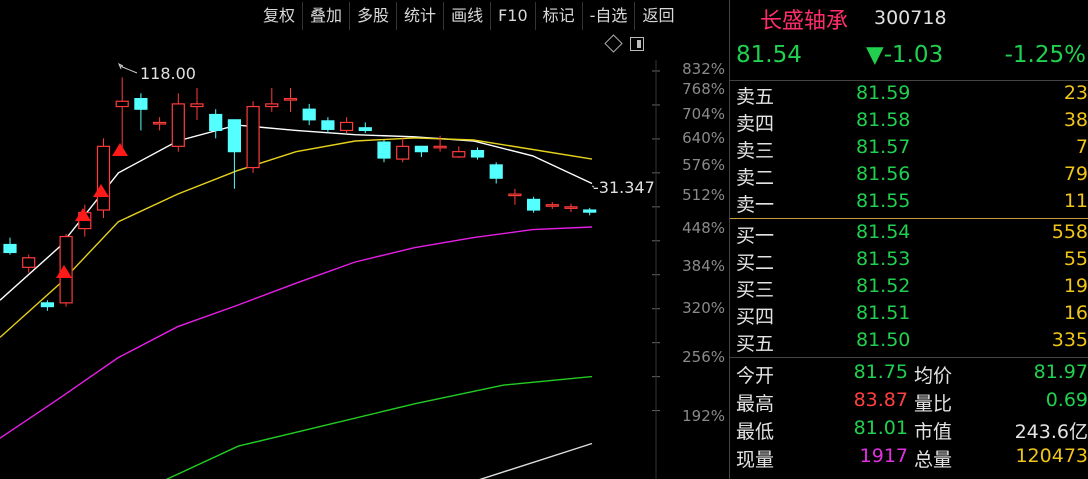 The image size is (1088, 479). Describe the element at coordinates (512, 16) in the screenshot. I see `toolbar-f10-button: F10` at that location.